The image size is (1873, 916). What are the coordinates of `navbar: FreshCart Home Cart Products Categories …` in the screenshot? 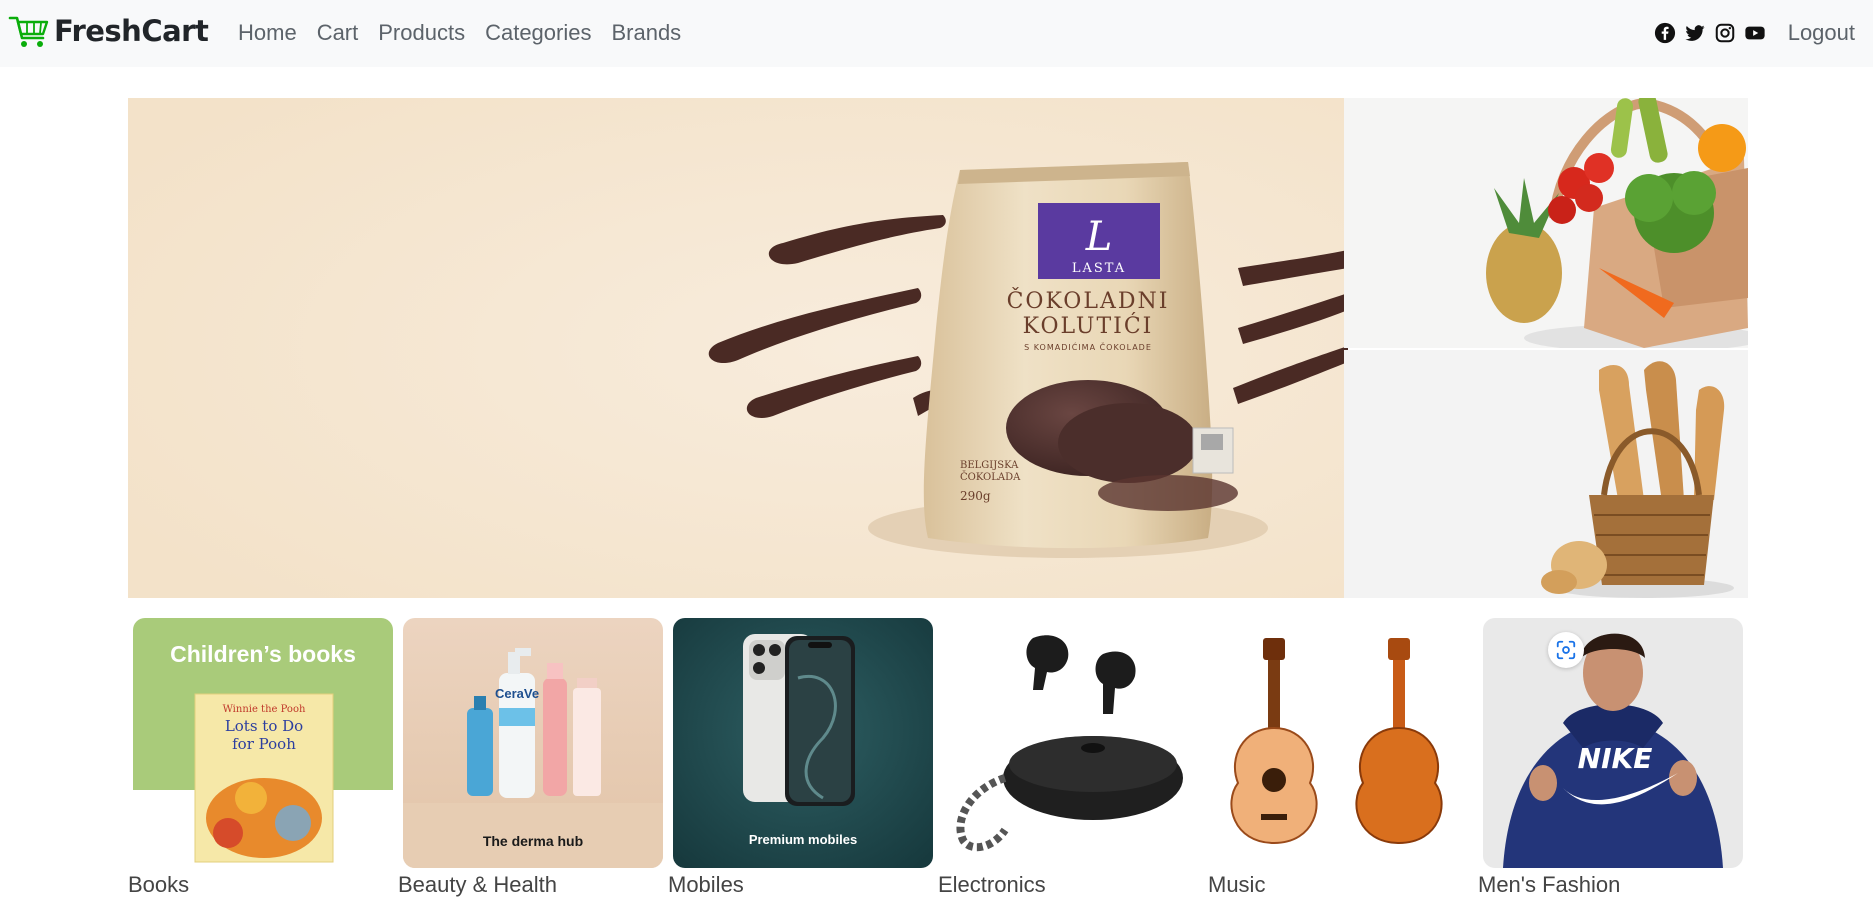 It's located at (936, 33).